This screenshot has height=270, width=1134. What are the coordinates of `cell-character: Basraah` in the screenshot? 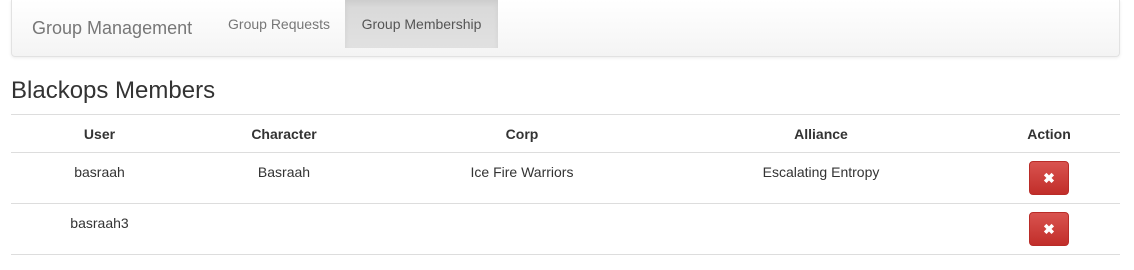 It's located at (284, 172).